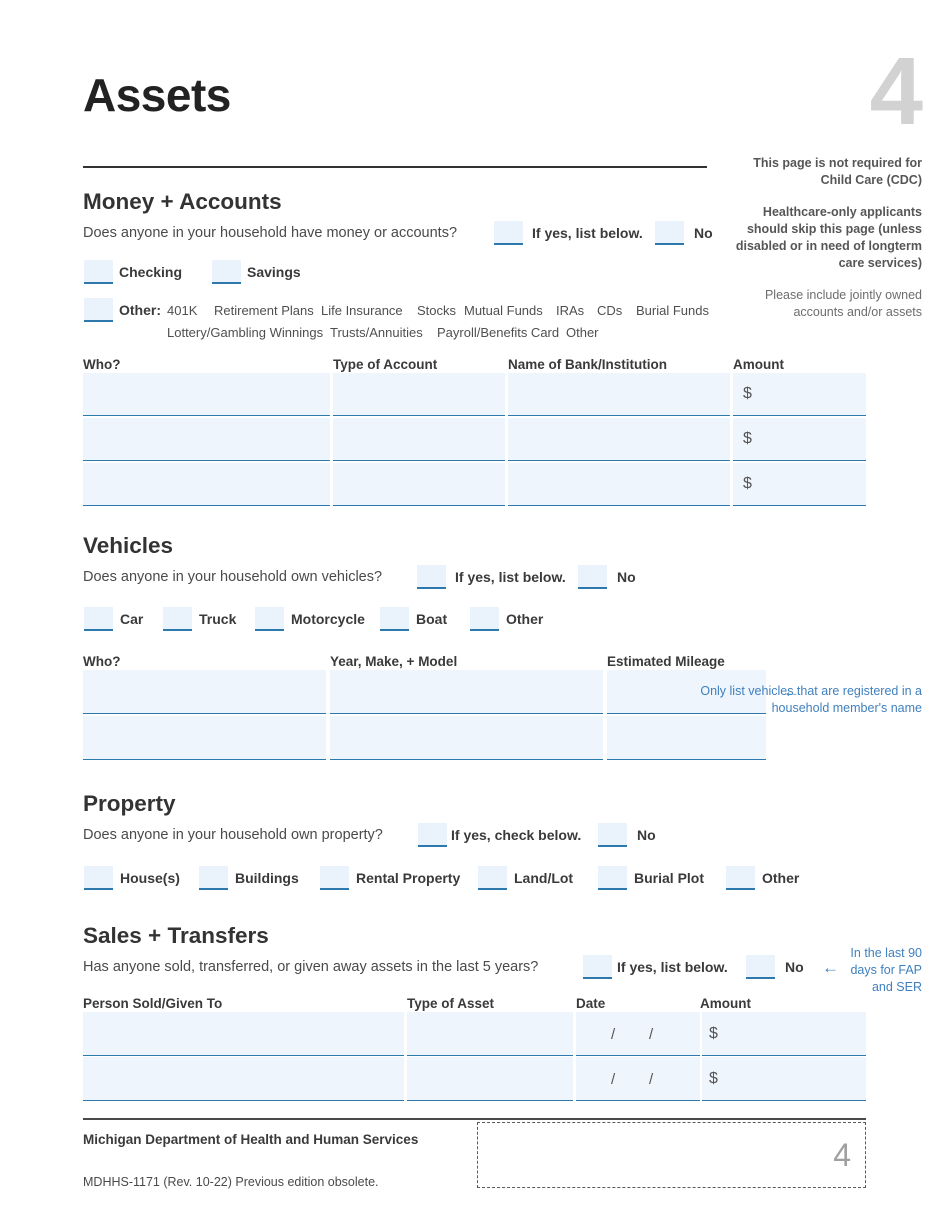  What do you see at coordinates (842, 1155) in the screenshot?
I see `footer-page-number: 4` at bounding box center [842, 1155].